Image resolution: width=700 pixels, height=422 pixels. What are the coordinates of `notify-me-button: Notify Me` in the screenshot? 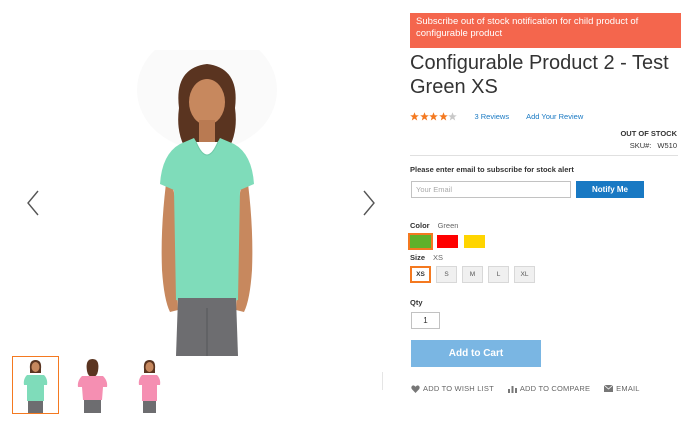 It's located at (610, 189).